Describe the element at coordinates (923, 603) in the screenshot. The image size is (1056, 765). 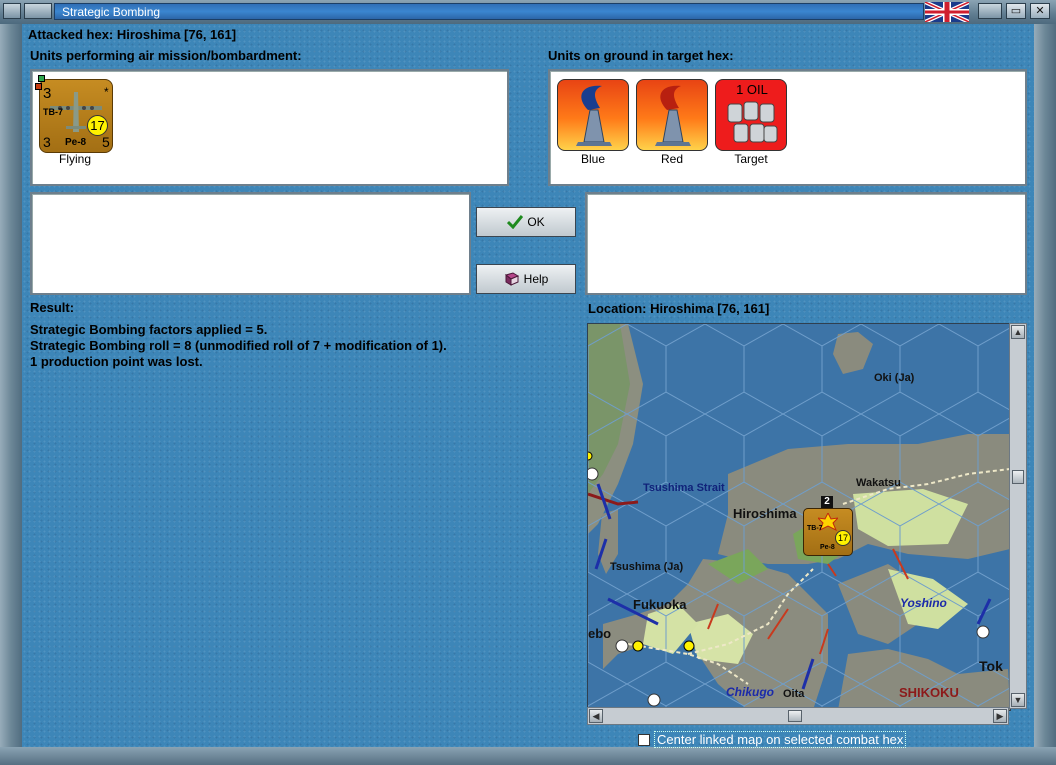
I see `map-label-yoshino: Yoshino` at that location.